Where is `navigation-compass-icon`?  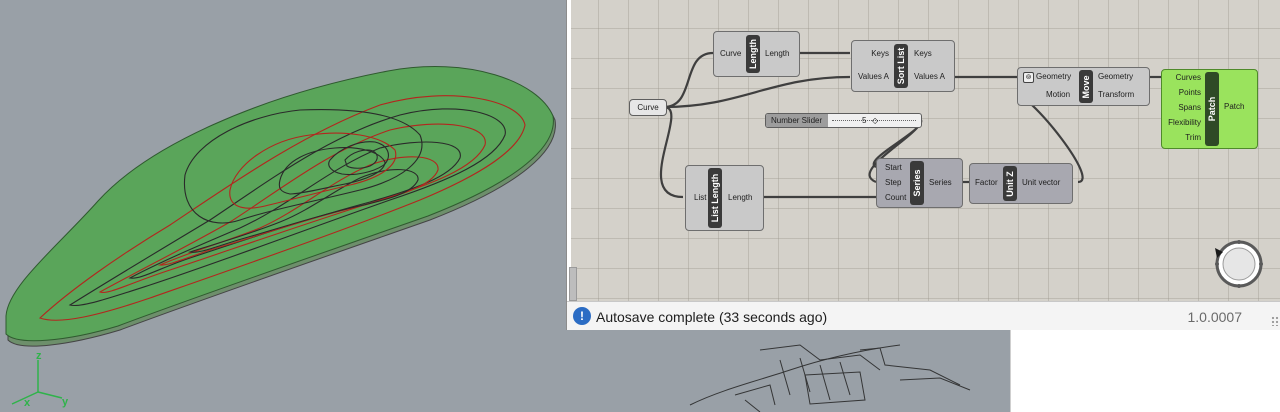 navigation-compass-icon is located at coordinates (1236, 263).